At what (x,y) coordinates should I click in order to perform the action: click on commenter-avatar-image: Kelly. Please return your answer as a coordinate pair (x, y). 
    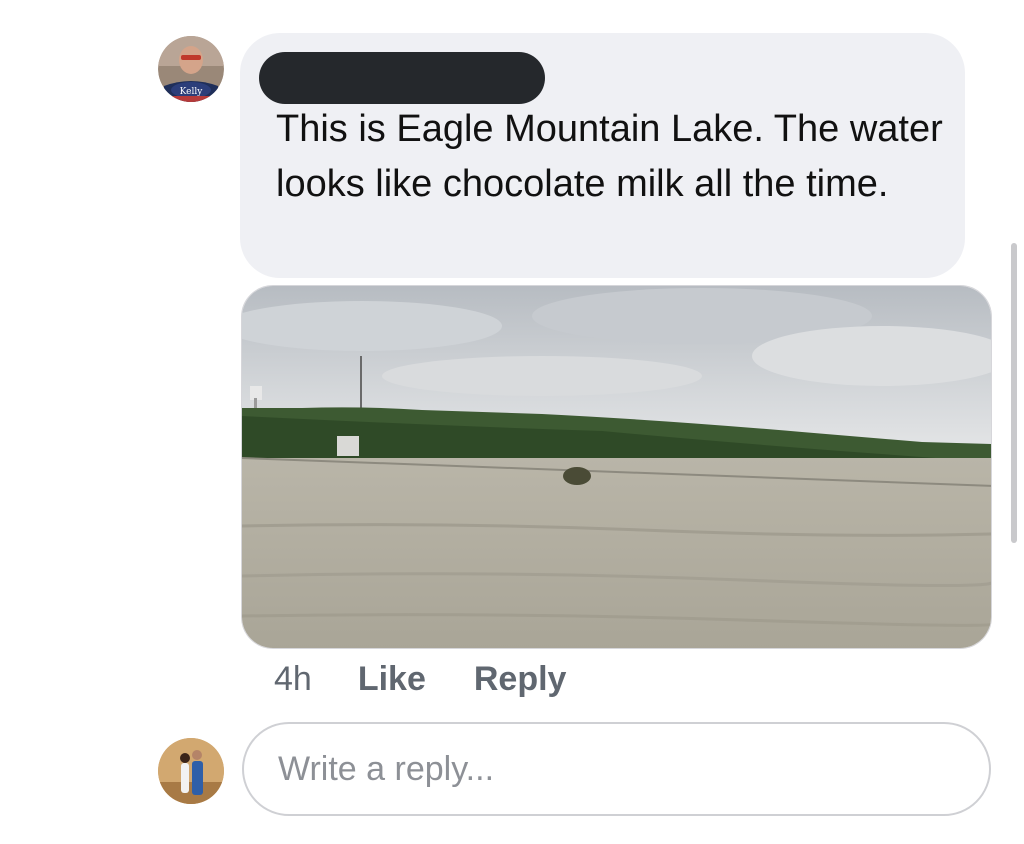
    Looking at the image, I should click on (191, 69).